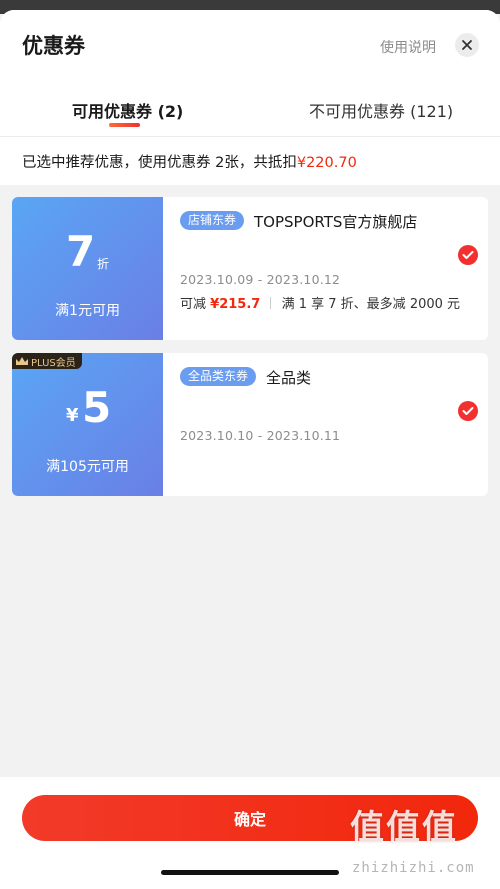  What do you see at coordinates (81, 251) in the screenshot?
I see `coupon-discount: 7` at bounding box center [81, 251].